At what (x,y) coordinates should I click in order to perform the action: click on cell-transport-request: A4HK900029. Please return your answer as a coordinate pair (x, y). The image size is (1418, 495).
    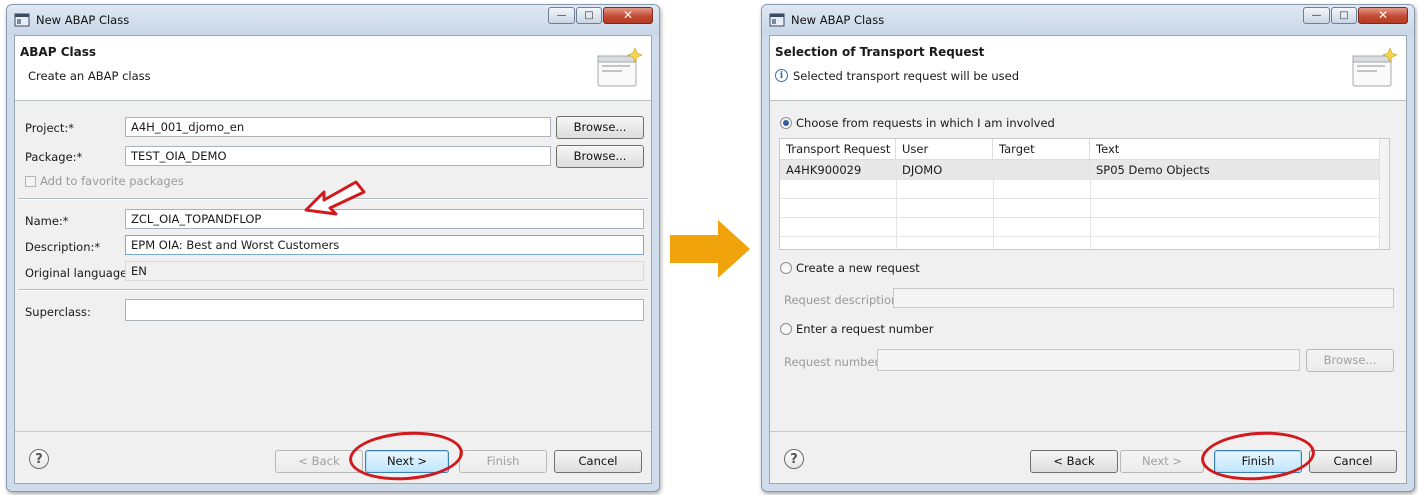
    Looking at the image, I should click on (823, 170).